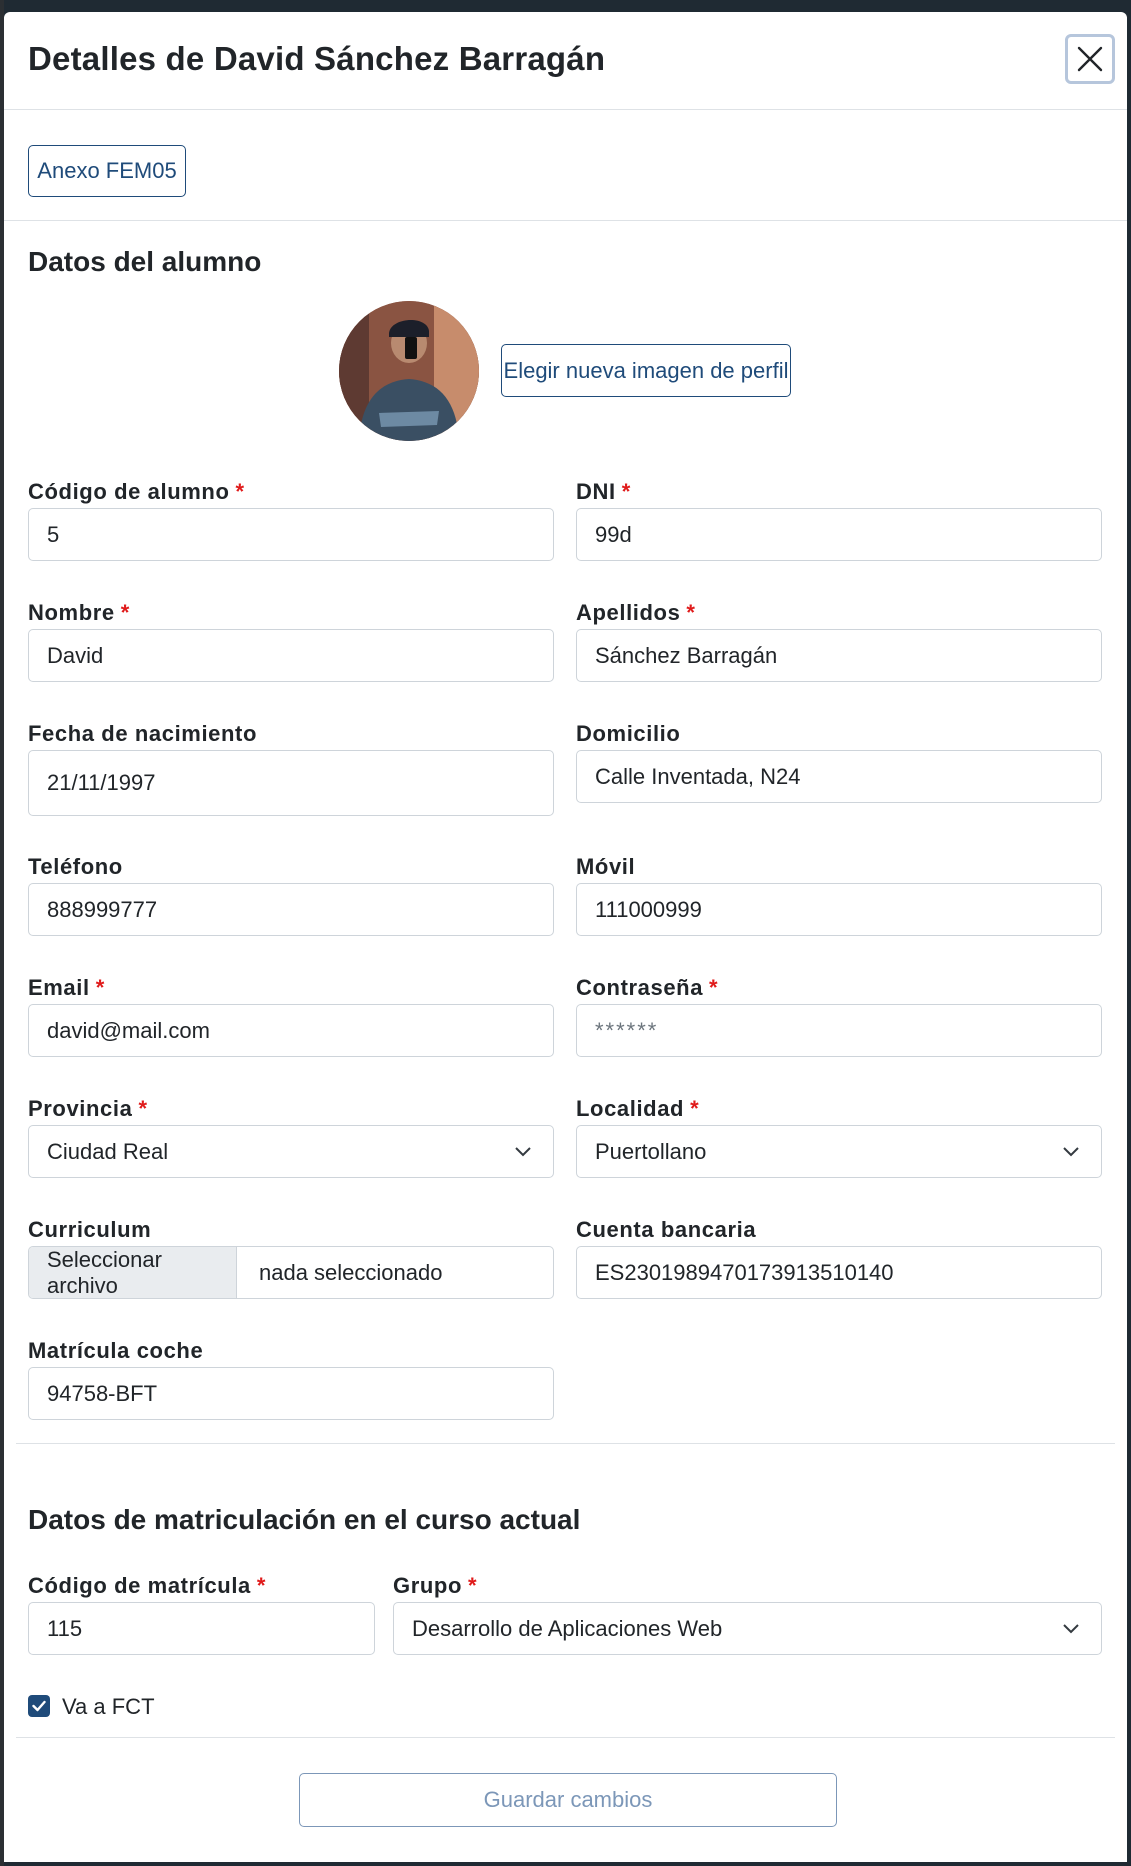  I want to click on annex-fem05-button: Anexo FEM05, so click(107, 171).